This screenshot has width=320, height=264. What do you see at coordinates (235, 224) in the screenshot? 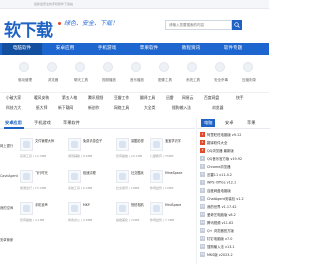
I see `ranking-row: 12 腾讯视频 v11.62` at bounding box center [235, 224].